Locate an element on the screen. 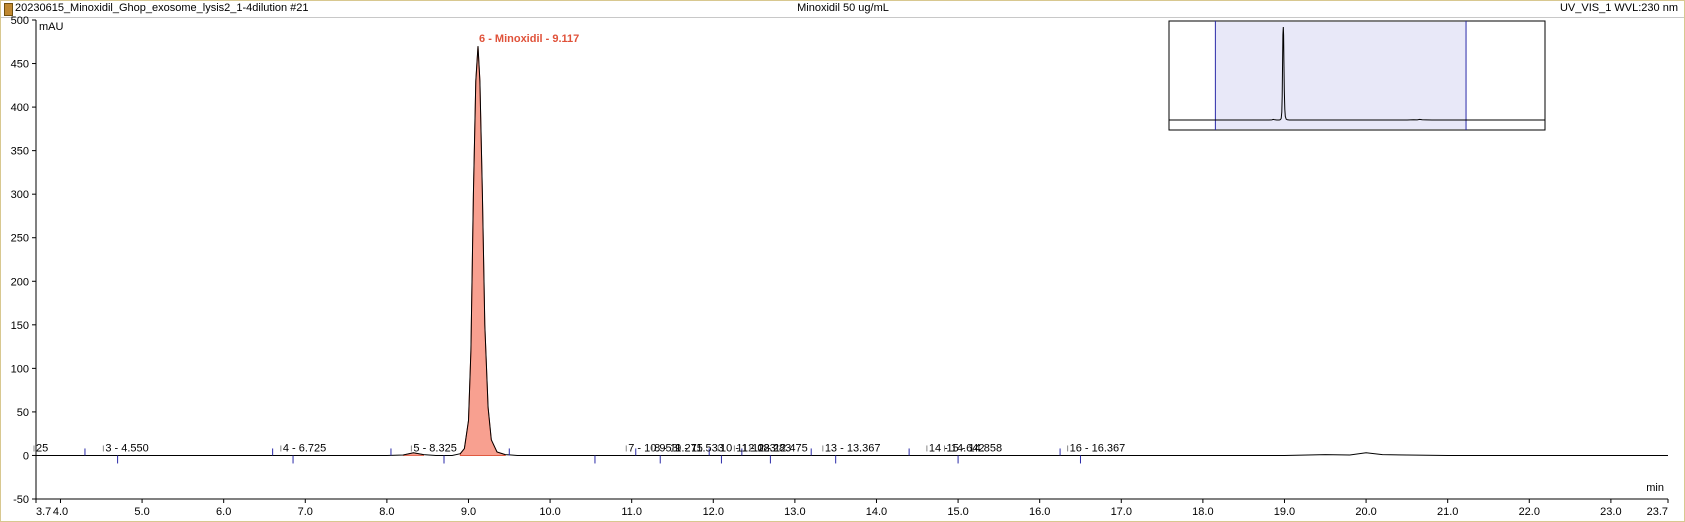 The height and width of the screenshot is (522, 1685). x-tick-label: 13.0 is located at coordinates (794, 512).